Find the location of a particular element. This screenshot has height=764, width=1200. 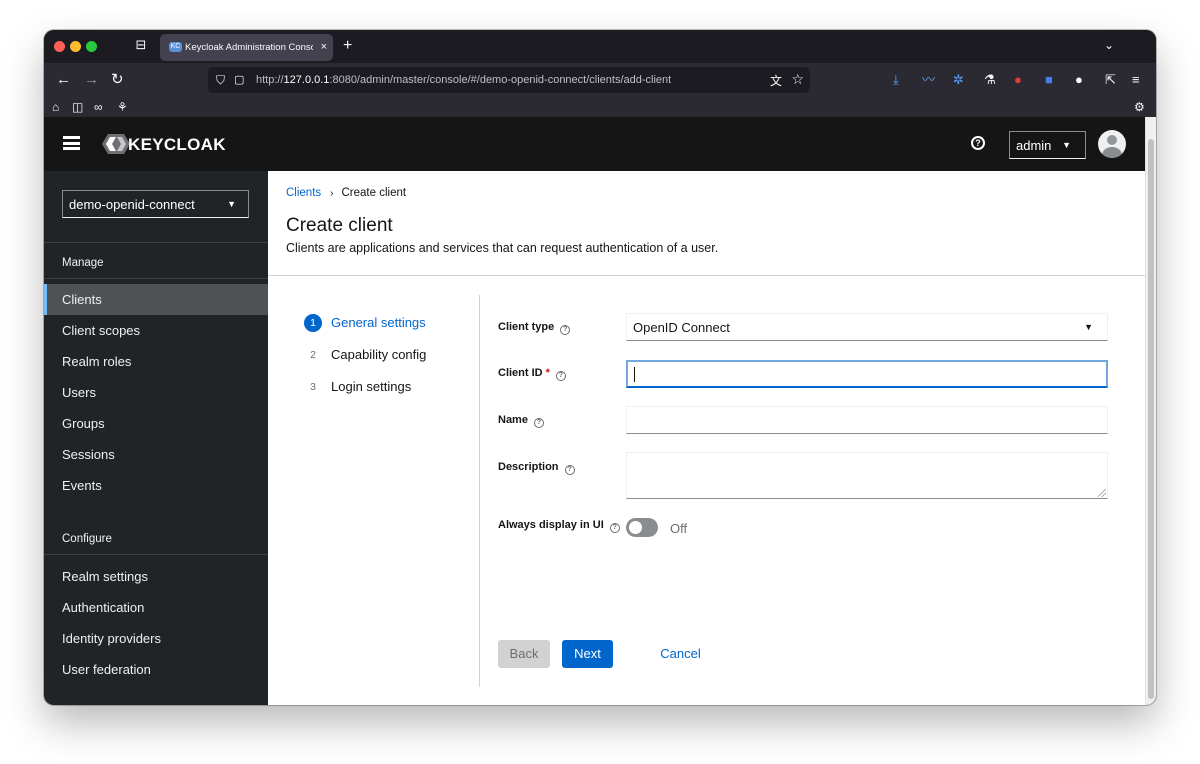

hamburger-menu-icon is located at coordinates (71, 143).